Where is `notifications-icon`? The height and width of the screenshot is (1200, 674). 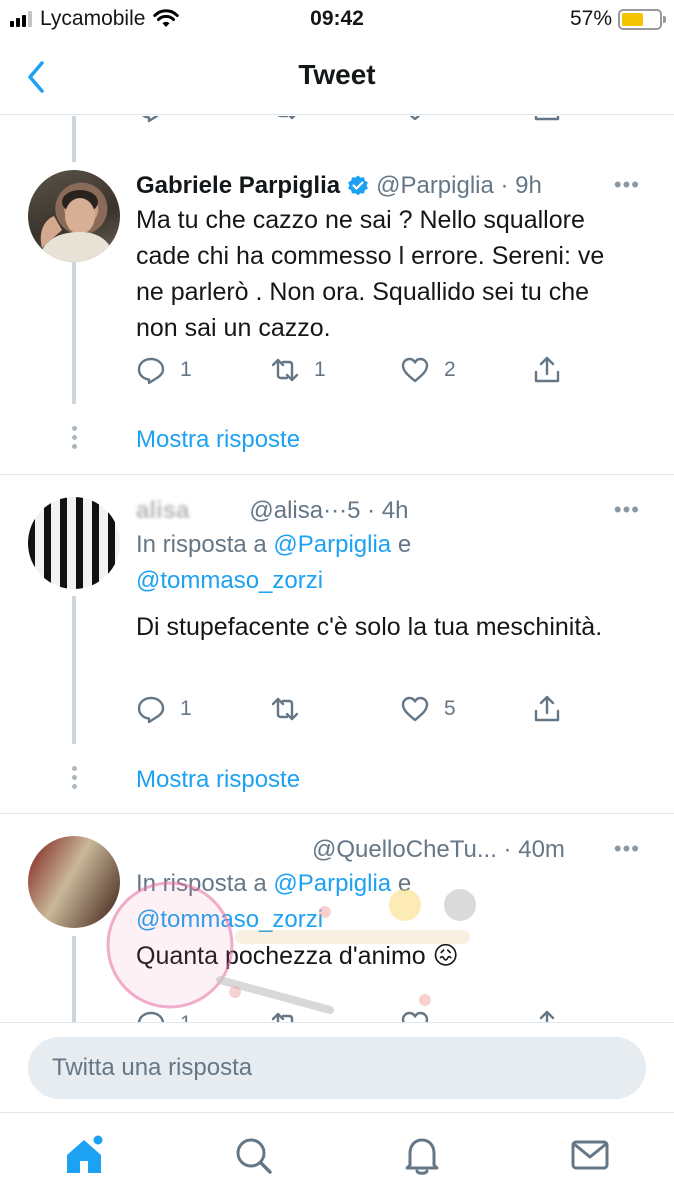
notifications-icon is located at coordinates (422, 1155).